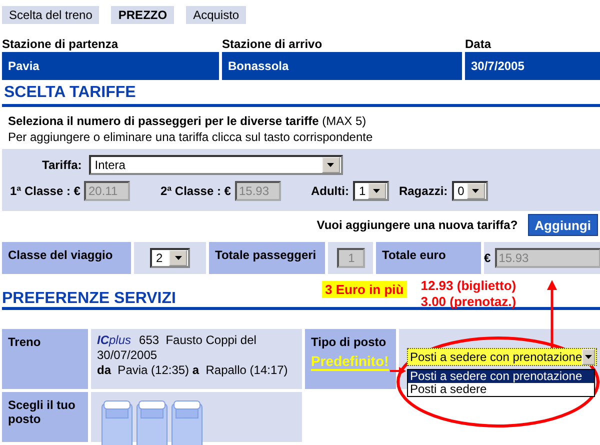 The width and height of the screenshot is (600, 445). What do you see at coordinates (114, 340) in the screenshot?
I see `train-logo: ICplus` at bounding box center [114, 340].